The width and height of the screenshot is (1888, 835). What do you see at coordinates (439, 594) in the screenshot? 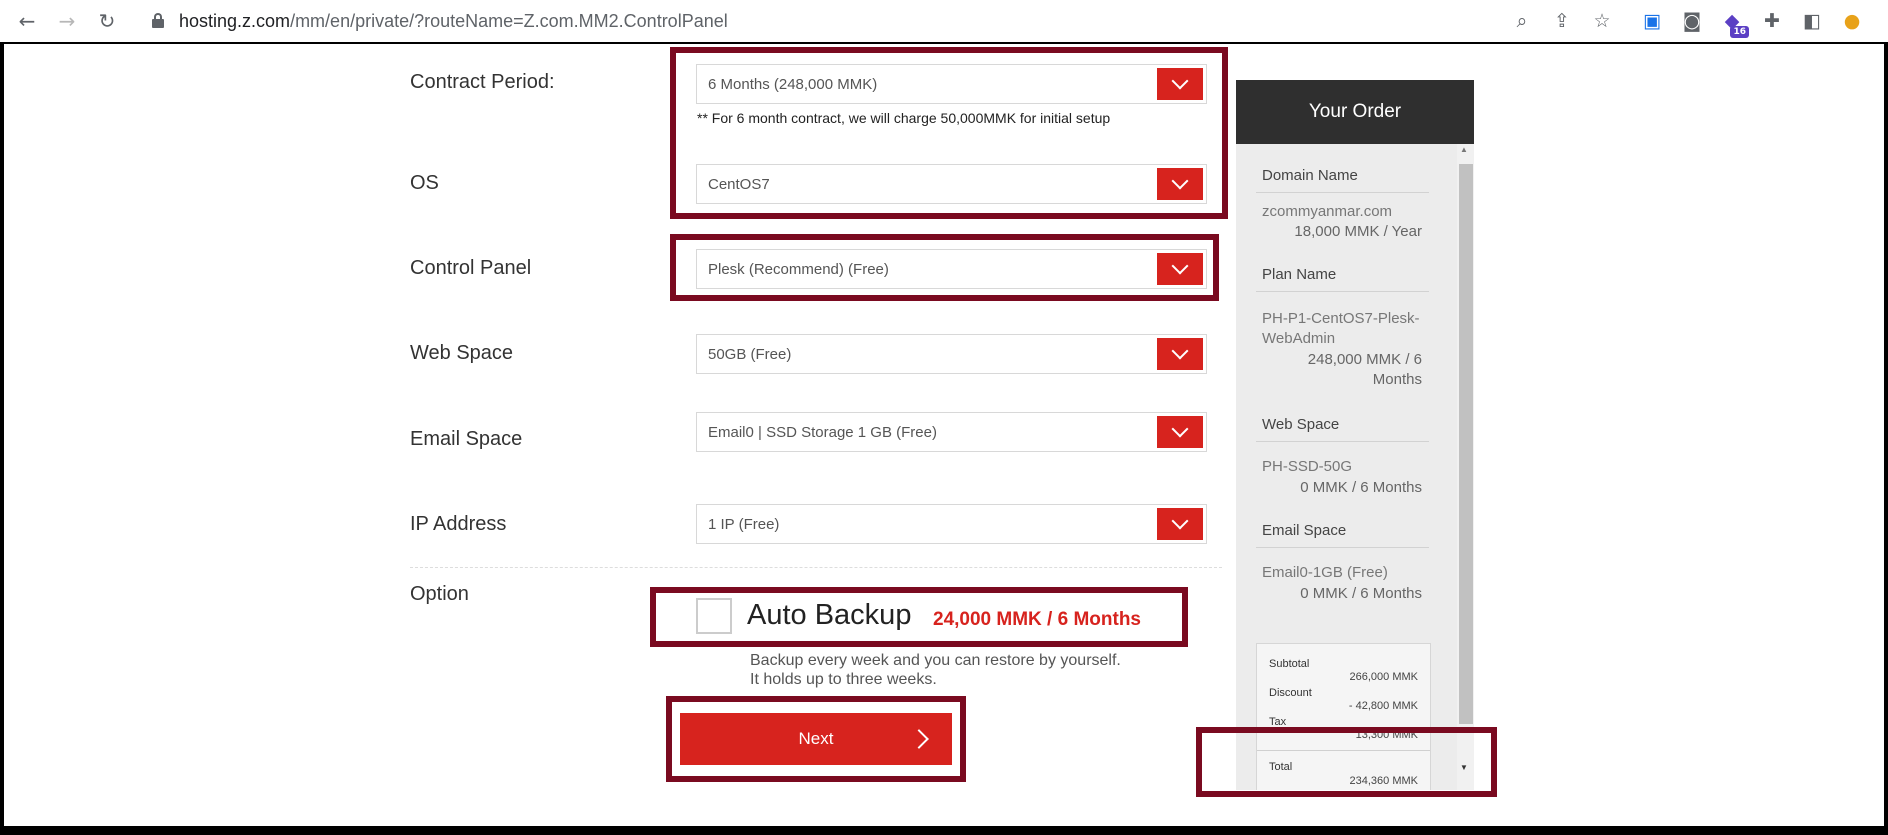
I see `option-label: Option` at bounding box center [439, 594].